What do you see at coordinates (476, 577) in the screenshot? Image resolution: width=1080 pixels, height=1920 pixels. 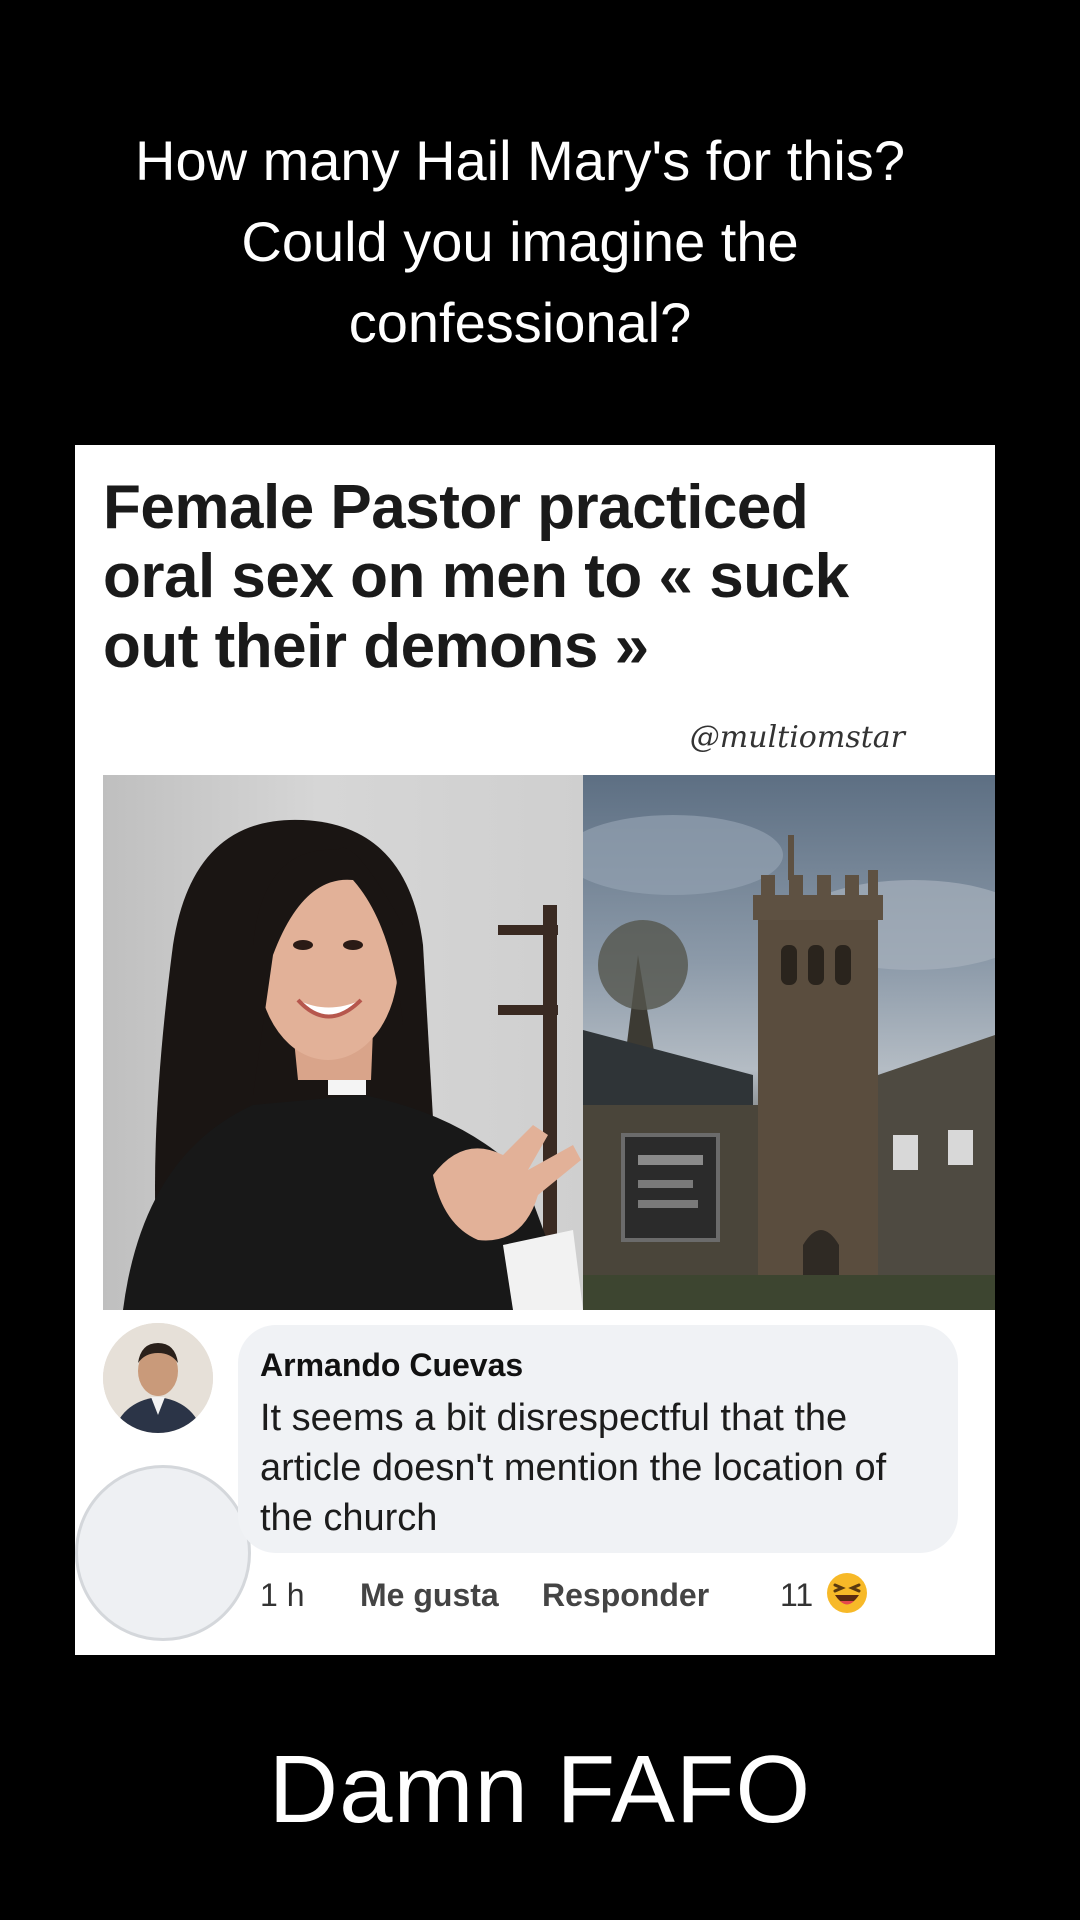 I see `headline-line-2: oral sex on men to « suck` at bounding box center [476, 577].